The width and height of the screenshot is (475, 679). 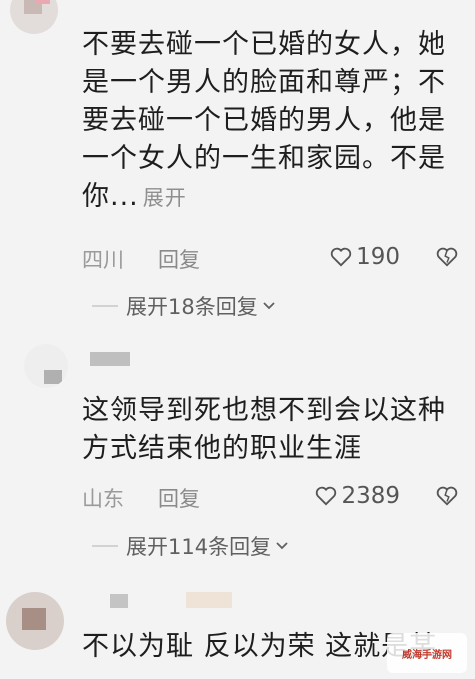 I want to click on like-button: 2389, so click(x=357, y=496).